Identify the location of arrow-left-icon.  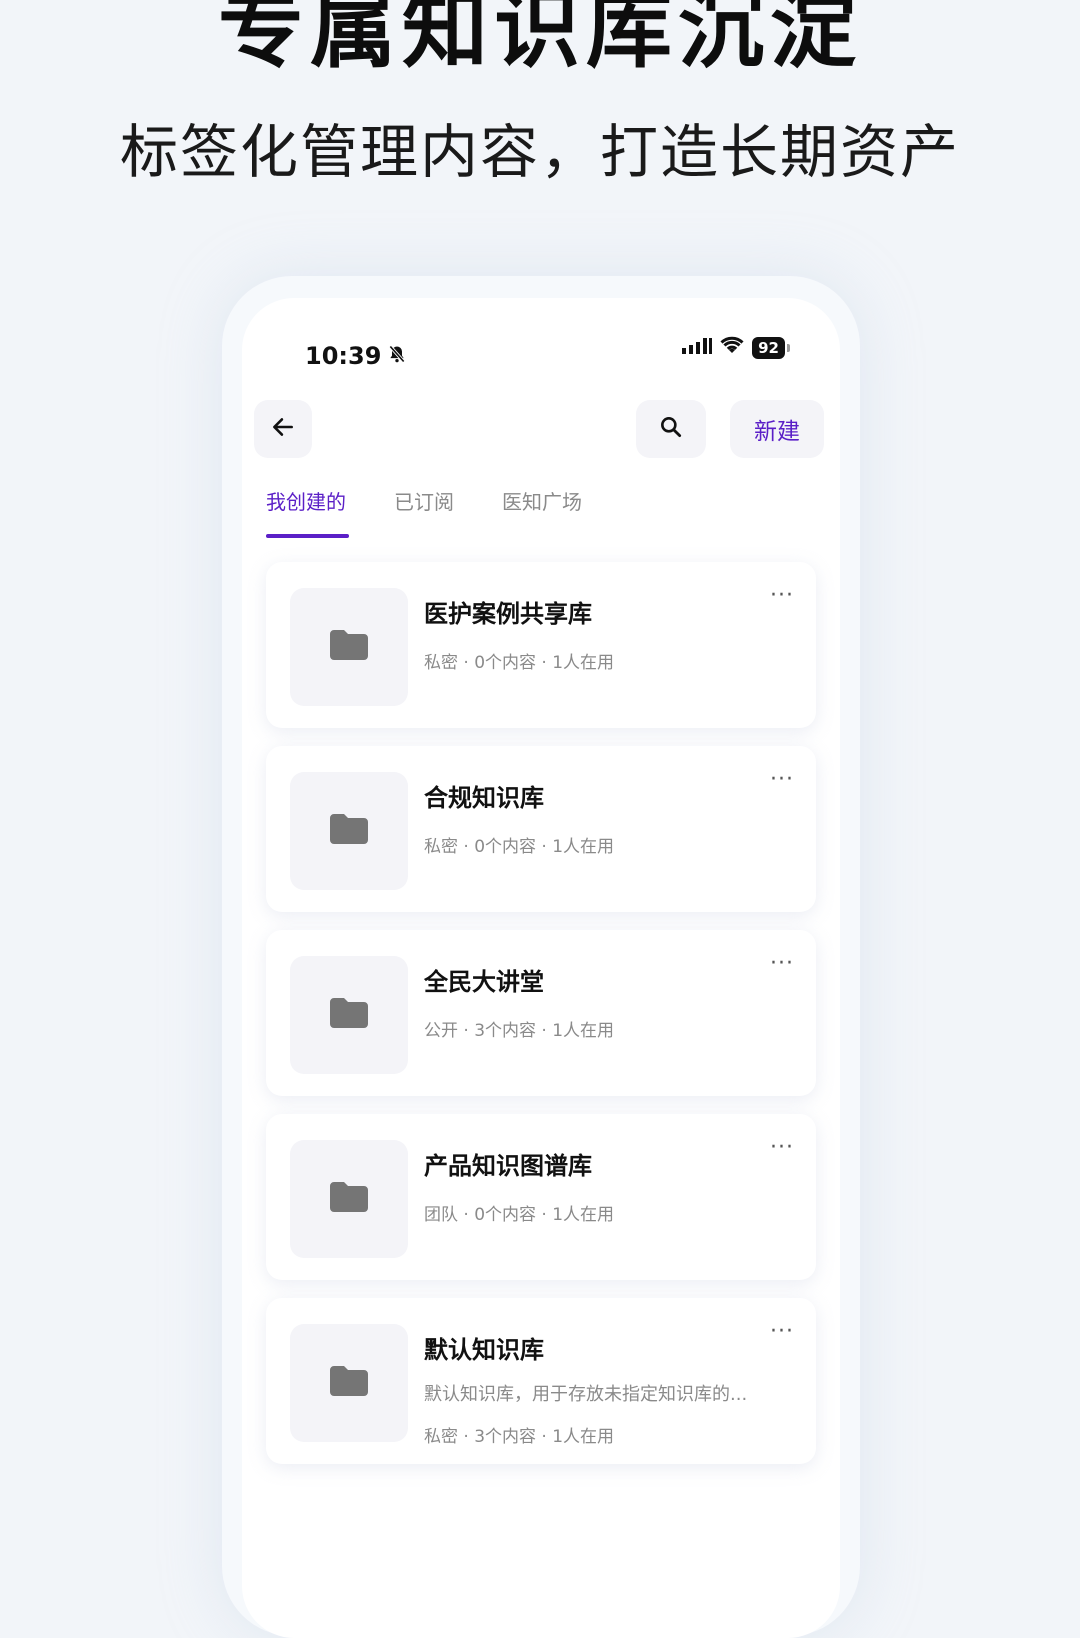
(283, 429).